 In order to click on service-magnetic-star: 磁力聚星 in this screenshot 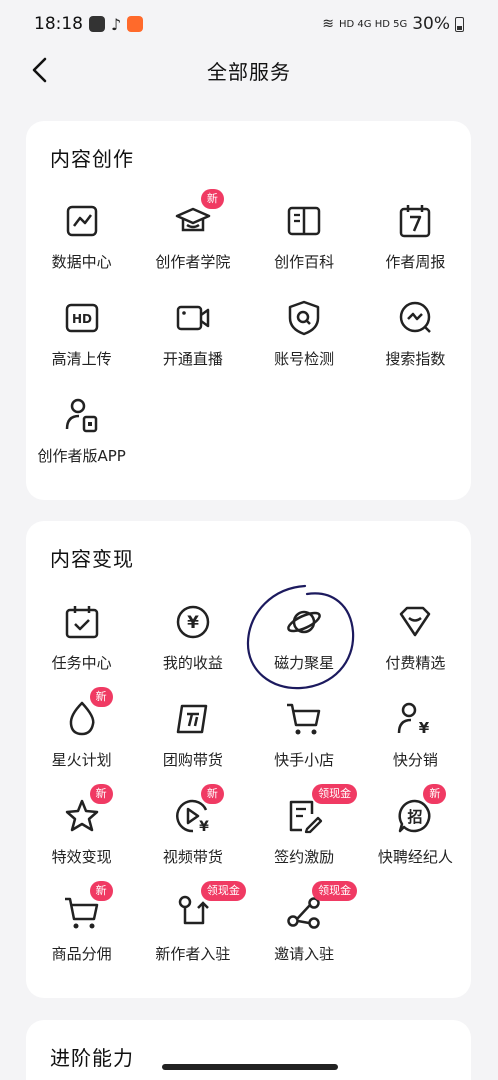, I will do `click(304, 650)`.